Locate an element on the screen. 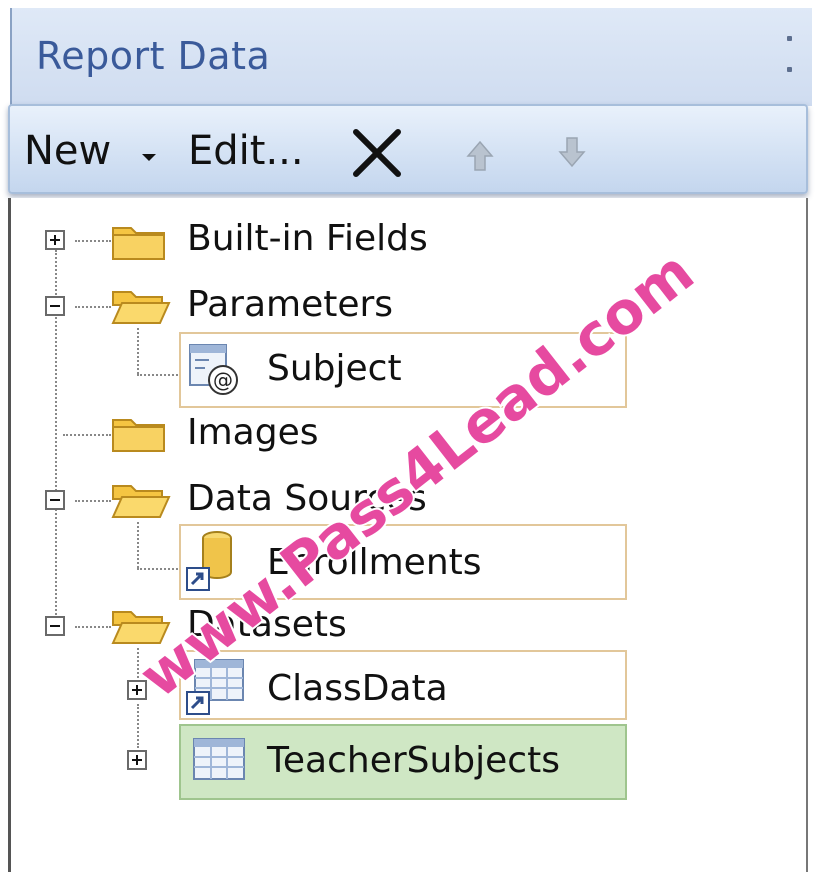 Image resolution: width=820 pixels, height=872 pixels. expand-builtin-fields-toggle is located at coordinates (55, 240).